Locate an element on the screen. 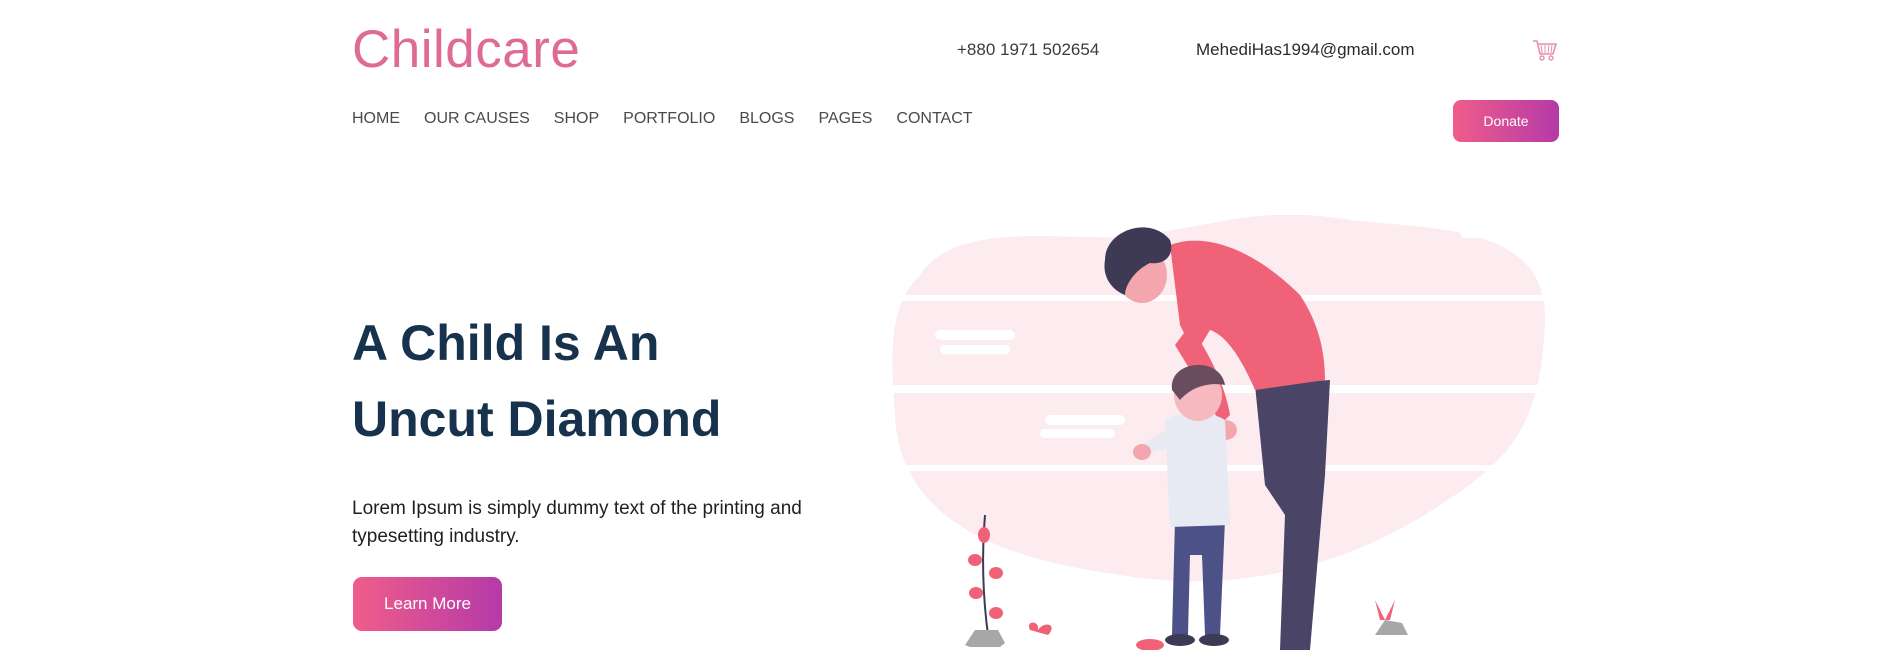 The height and width of the screenshot is (650, 1900). hero-title-line-1: A Child Is An is located at coordinates (506, 343).